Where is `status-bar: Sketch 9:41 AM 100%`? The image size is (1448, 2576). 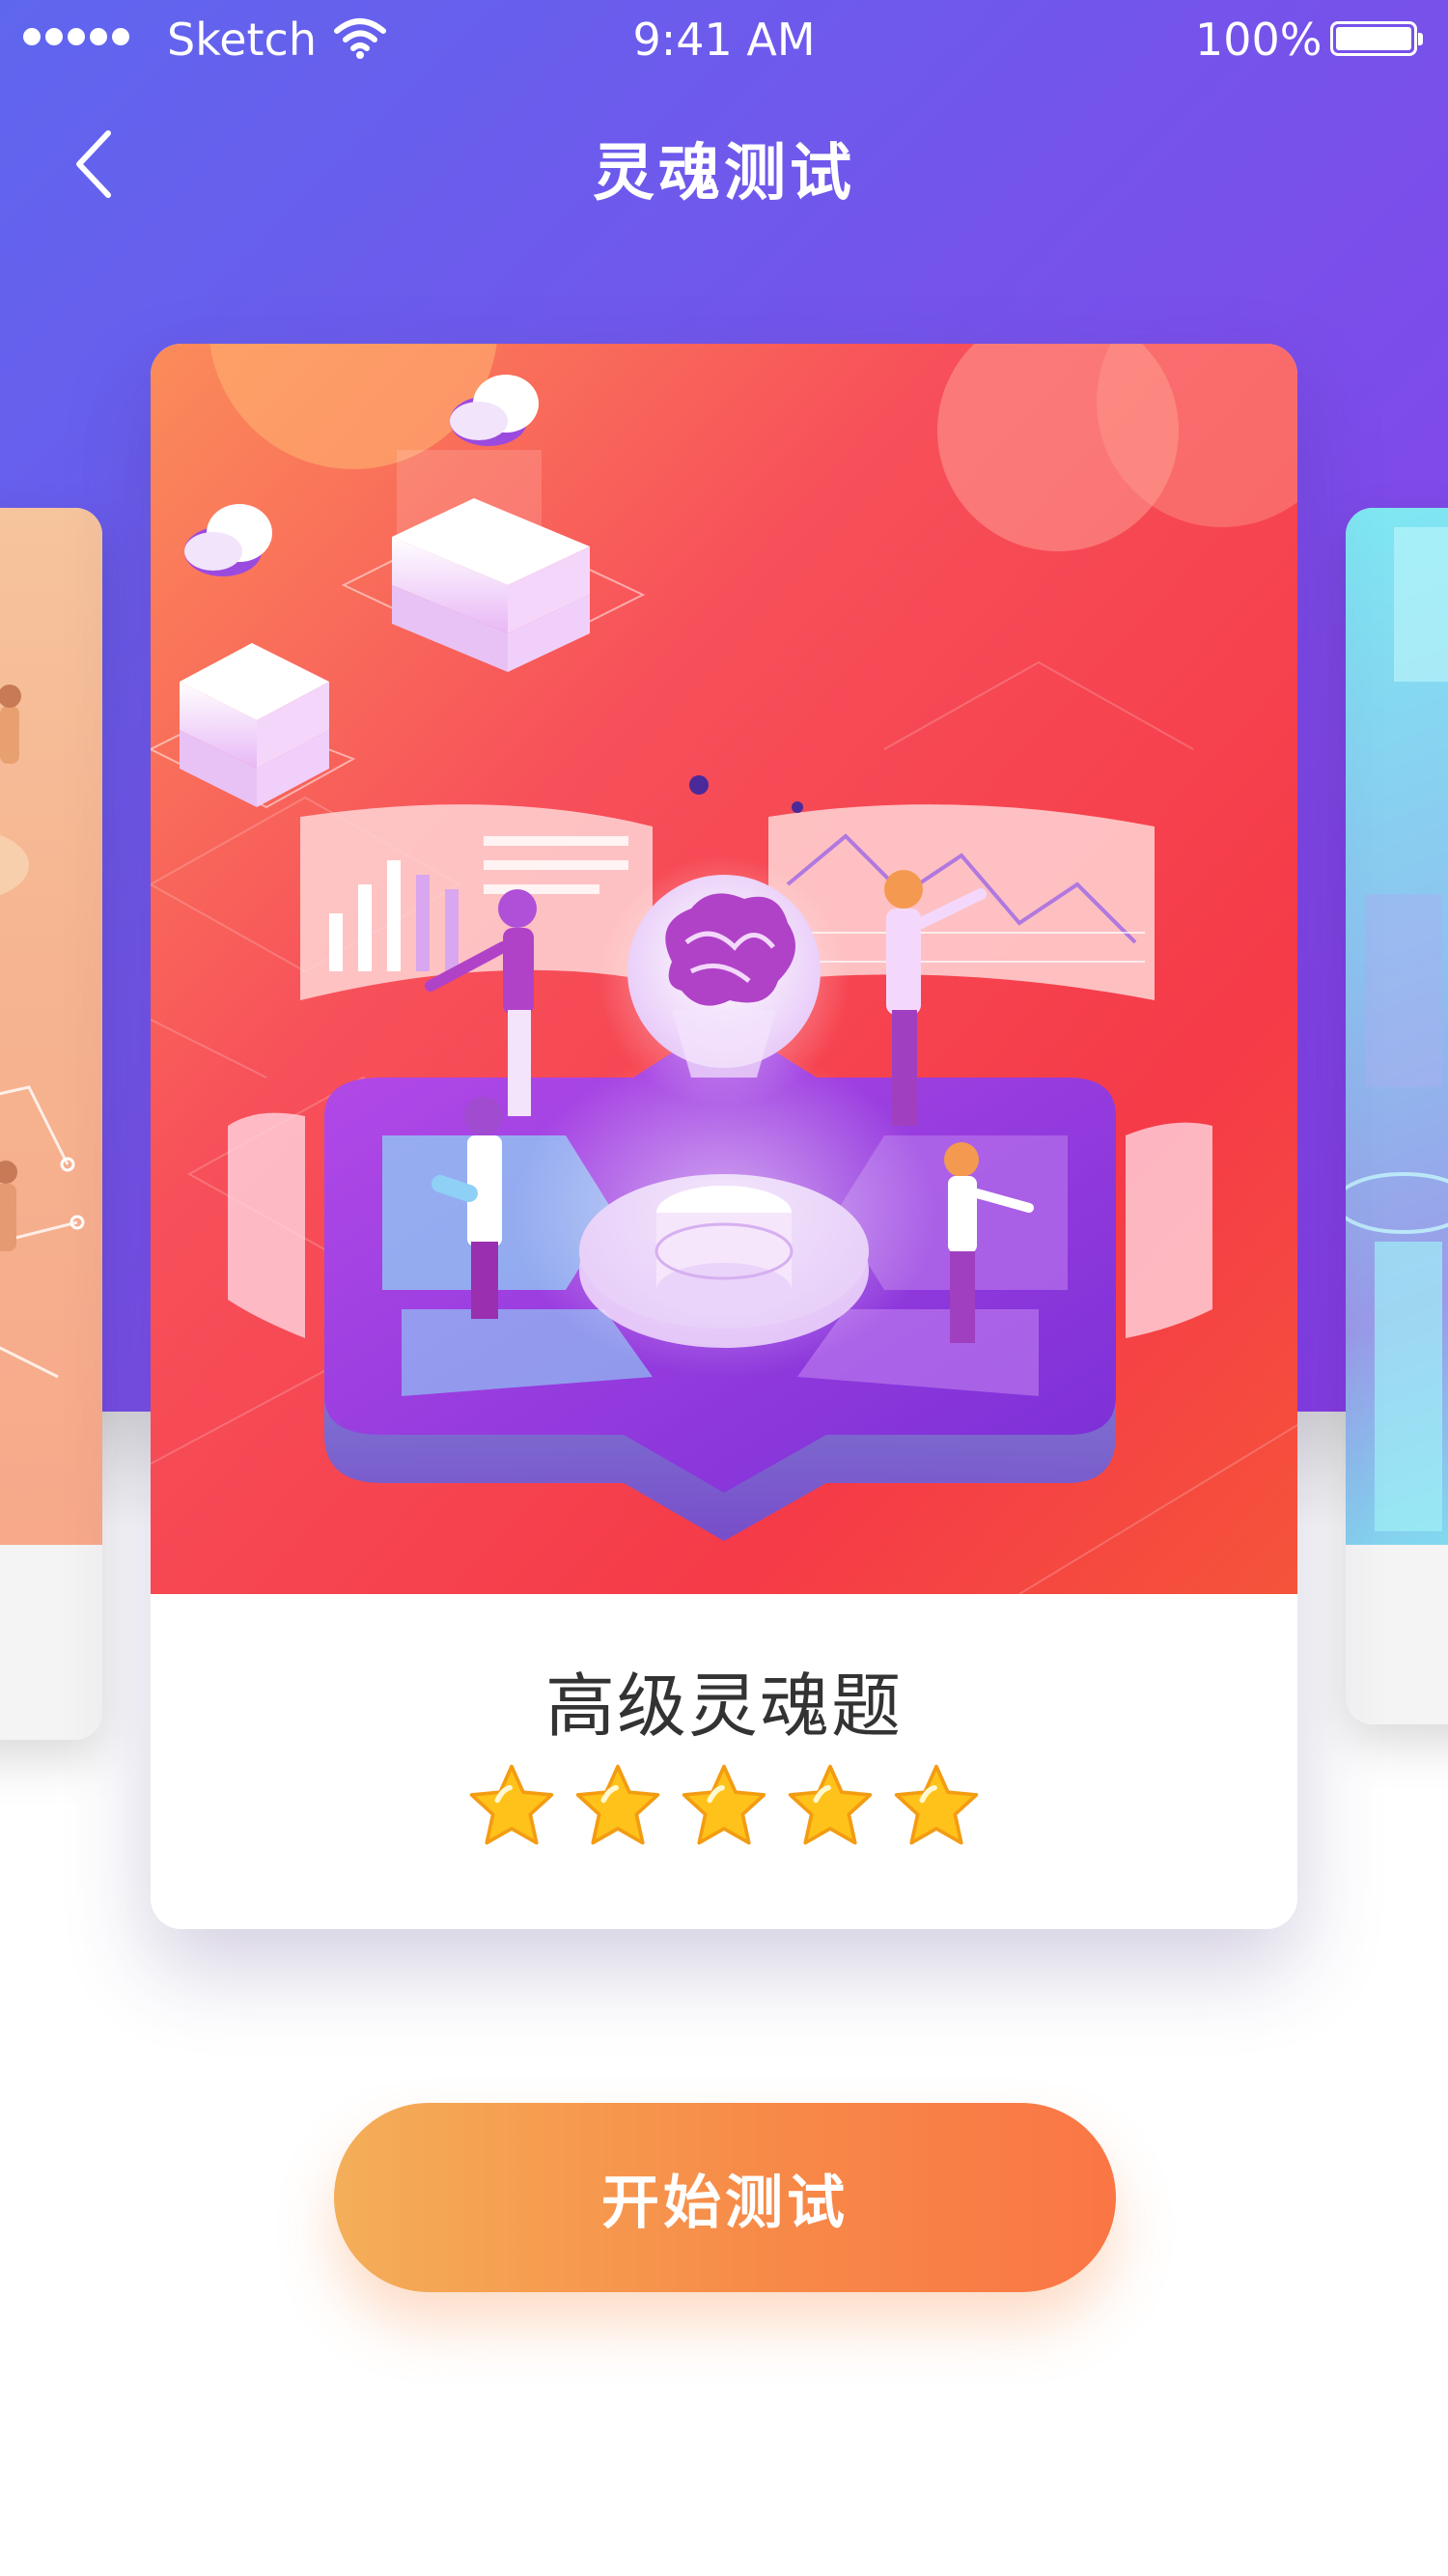
status-bar: Sketch 9:41 AM 100% is located at coordinates (724, 43).